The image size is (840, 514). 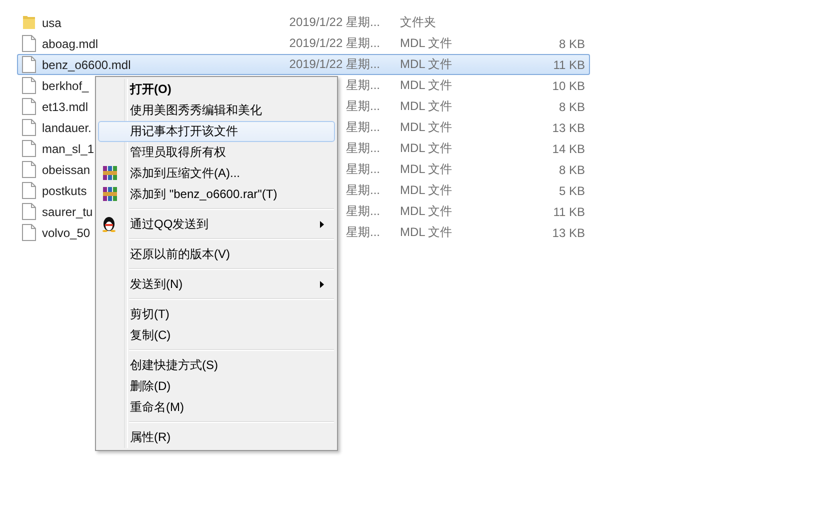 I want to click on menu-item: 剪切(T), so click(x=216, y=314).